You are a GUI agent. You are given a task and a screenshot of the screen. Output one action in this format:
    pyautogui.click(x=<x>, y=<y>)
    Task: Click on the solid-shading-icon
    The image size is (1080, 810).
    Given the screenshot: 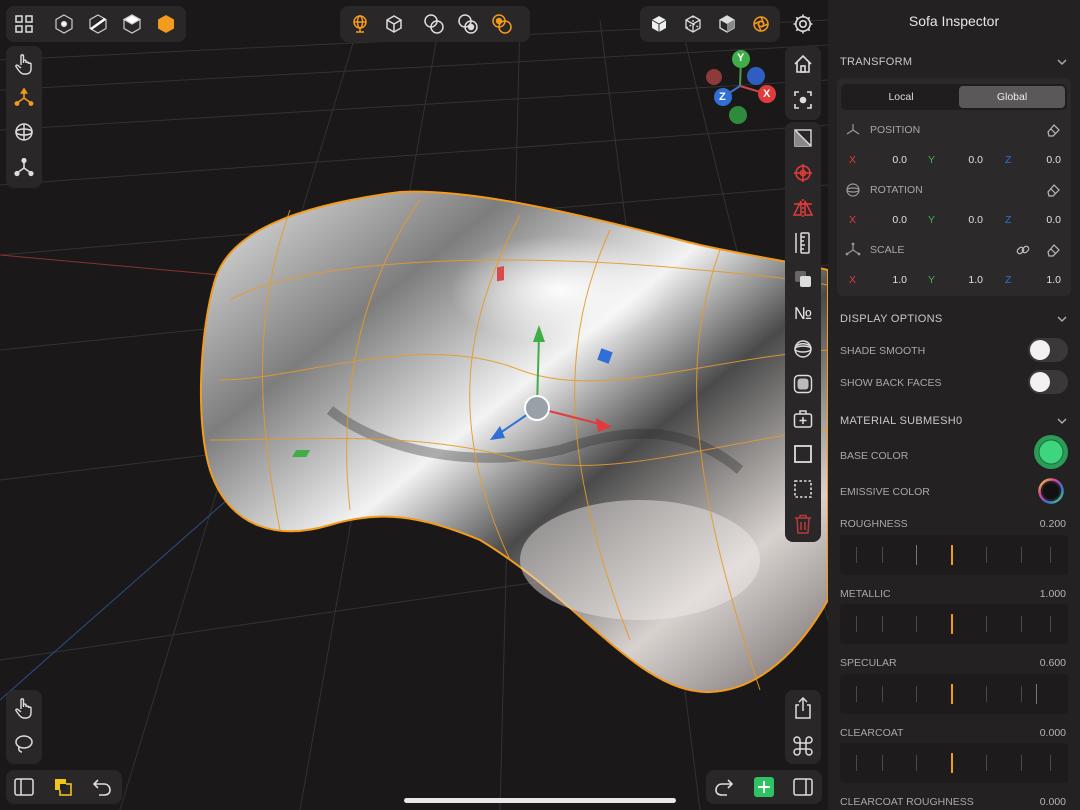 What is the action you would take?
    pyautogui.click(x=659, y=24)
    